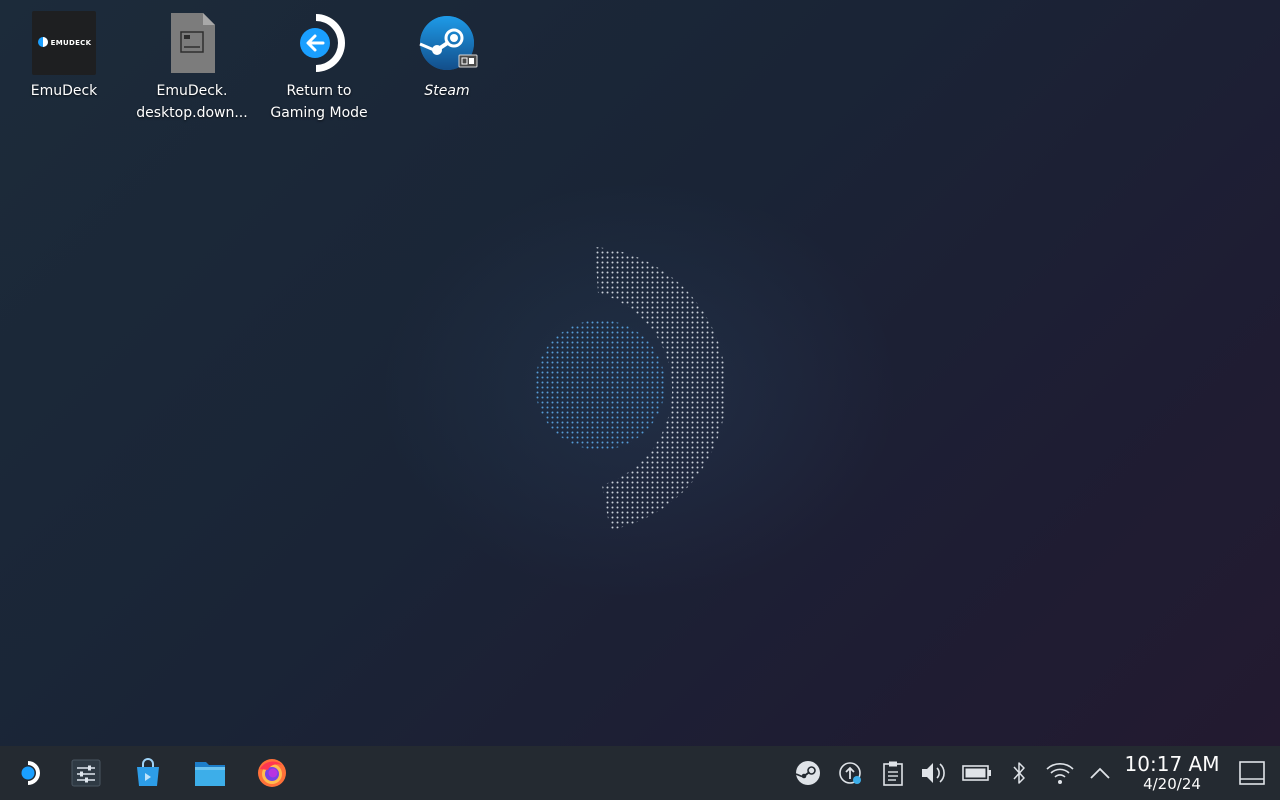 The width and height of the screenshot is (1280, 800). What do you see at coordinates (1172, 784) in the screenshot?
I see `clock-date: 4/20/24` at bounding box center [1172, 784].